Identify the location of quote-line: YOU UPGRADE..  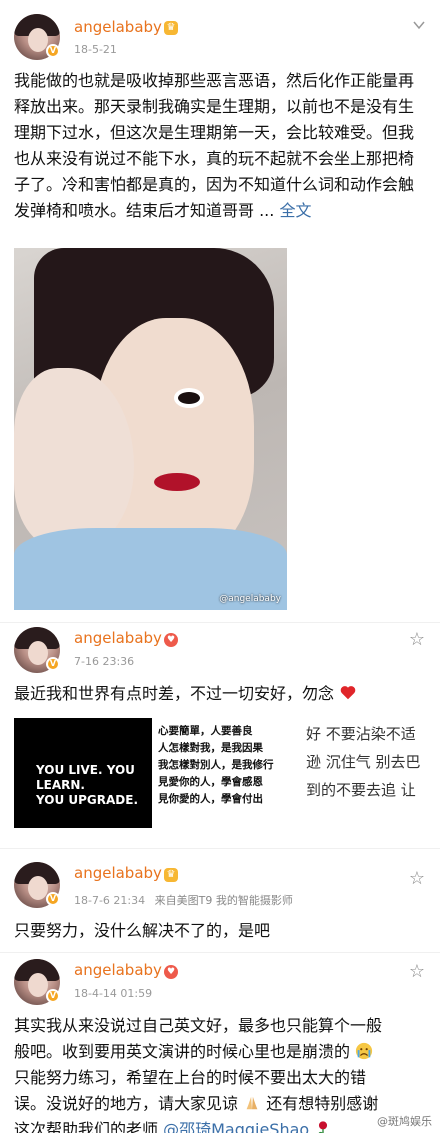
(87, 800).